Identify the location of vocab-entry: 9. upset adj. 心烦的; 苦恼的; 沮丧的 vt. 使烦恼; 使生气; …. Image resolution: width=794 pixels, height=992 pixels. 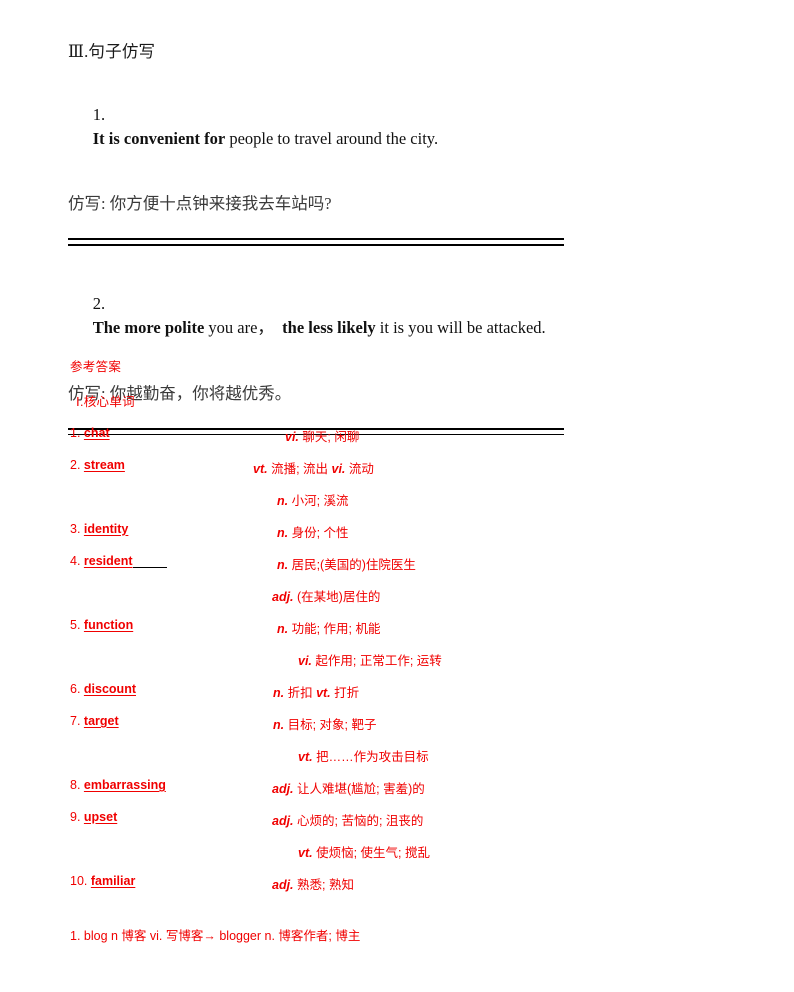
(410, 842).